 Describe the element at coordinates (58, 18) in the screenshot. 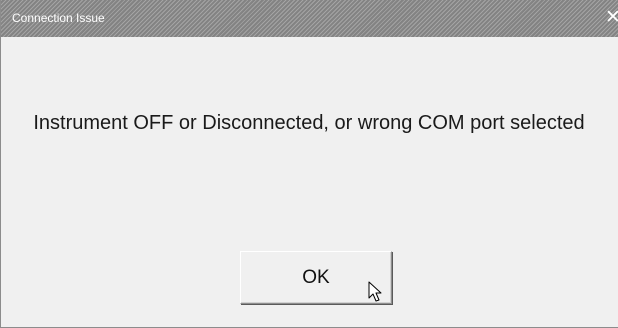

I see `window-title: Connection Issue` at that location.